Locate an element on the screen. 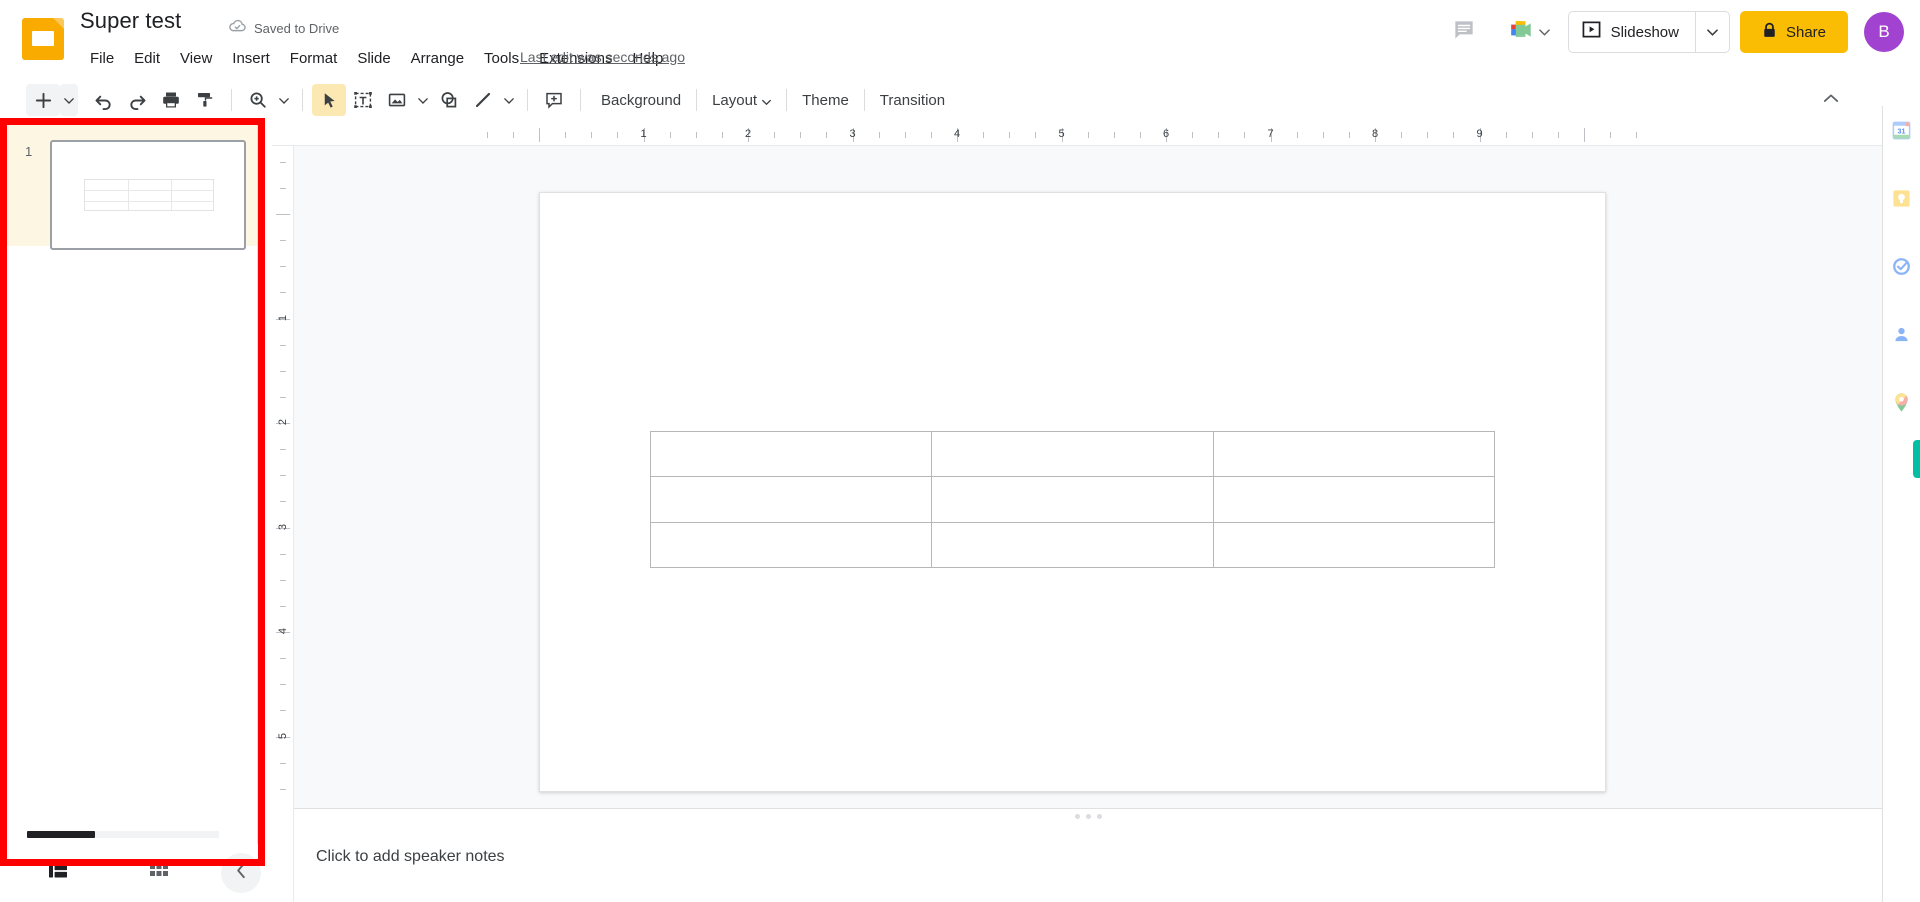 This screenshot has height=902, width=1920. speaker-notes-area: Click to add speaker notes is located at coordinates (1088, 863).